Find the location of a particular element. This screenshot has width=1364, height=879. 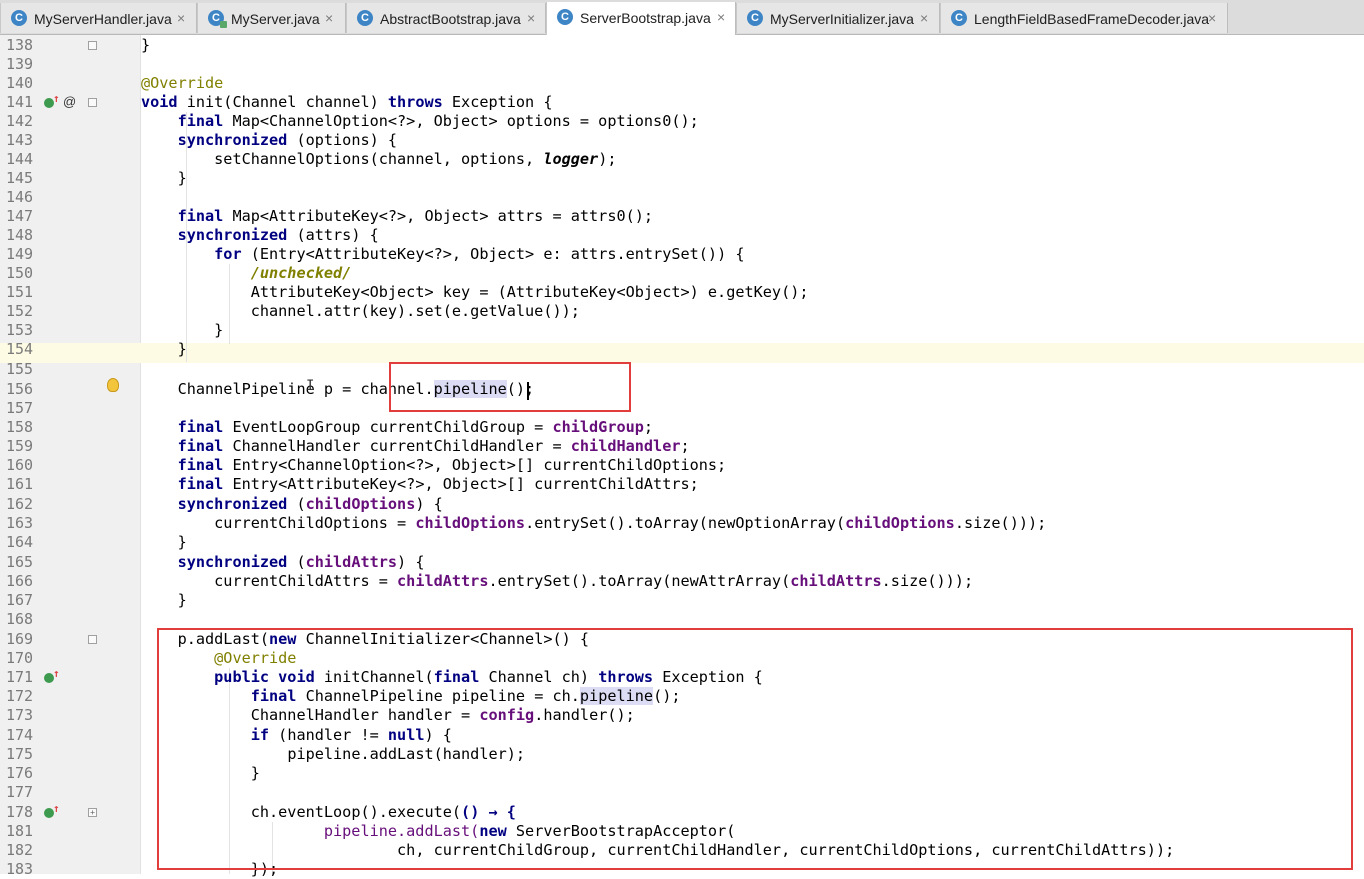

highlight-box-pipeline is located at coordinates (510, 387).